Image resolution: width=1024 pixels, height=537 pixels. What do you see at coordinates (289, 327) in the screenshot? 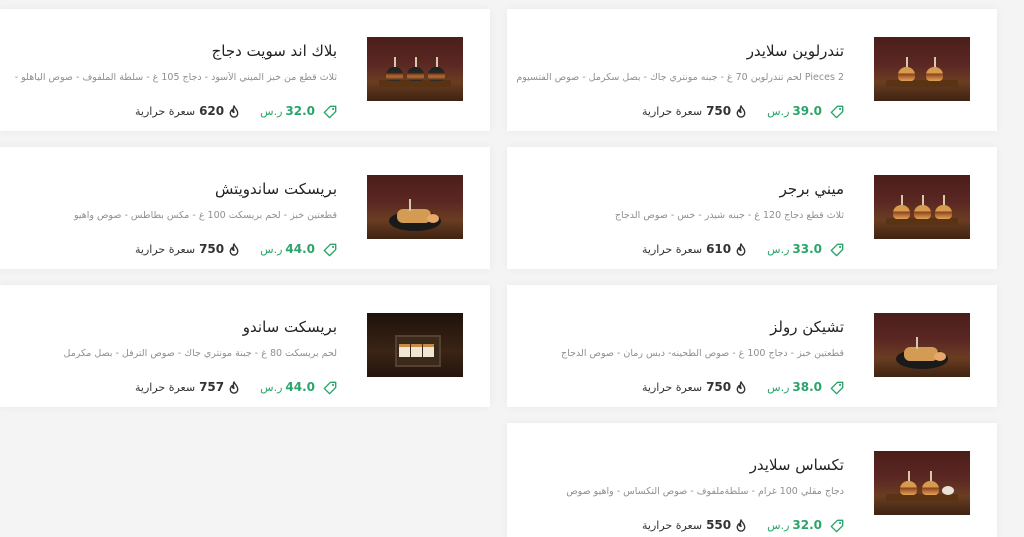
I see `item-title: بريسكت ساندو` at bounding box center [289, 327].